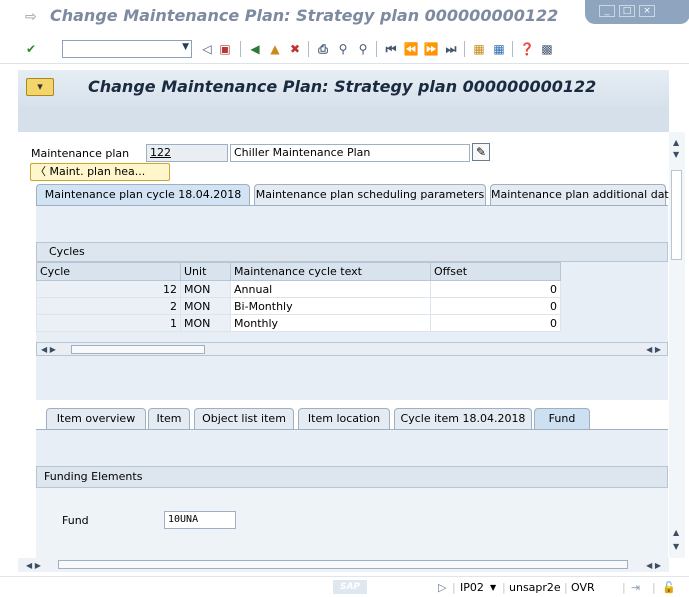 The image size is (689, 597). I want to click on client-user-indicator: unsapr2e, so click(535, 587).